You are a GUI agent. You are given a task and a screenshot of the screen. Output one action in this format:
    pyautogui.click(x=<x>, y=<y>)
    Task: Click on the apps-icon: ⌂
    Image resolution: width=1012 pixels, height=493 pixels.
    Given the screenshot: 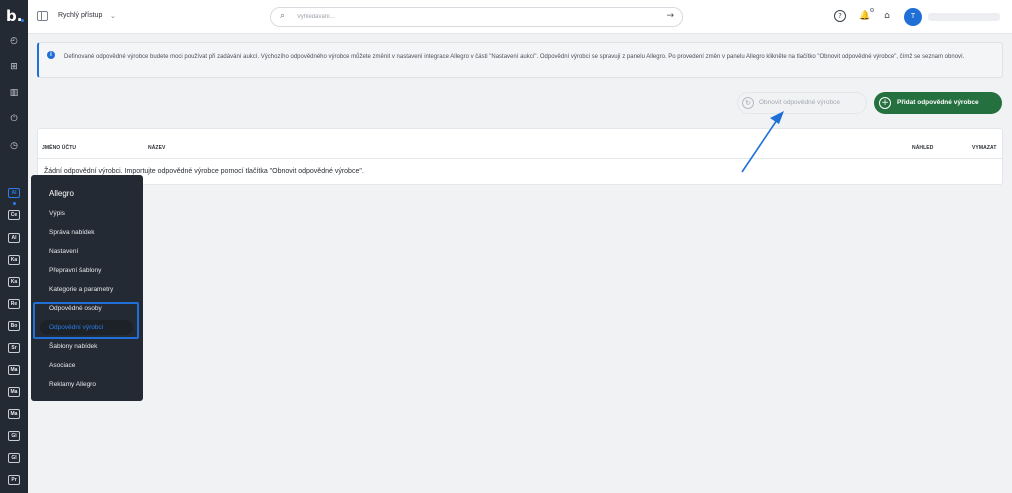 What is the action you would take?
    pyautogui.click(x=887, y=16)
    